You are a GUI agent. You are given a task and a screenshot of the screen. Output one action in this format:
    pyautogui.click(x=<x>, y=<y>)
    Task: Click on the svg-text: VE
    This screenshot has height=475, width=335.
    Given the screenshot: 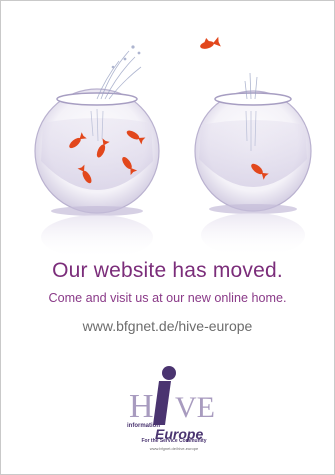 What is the action you would take?
    pyautogui.click(x=195, y=407)
    